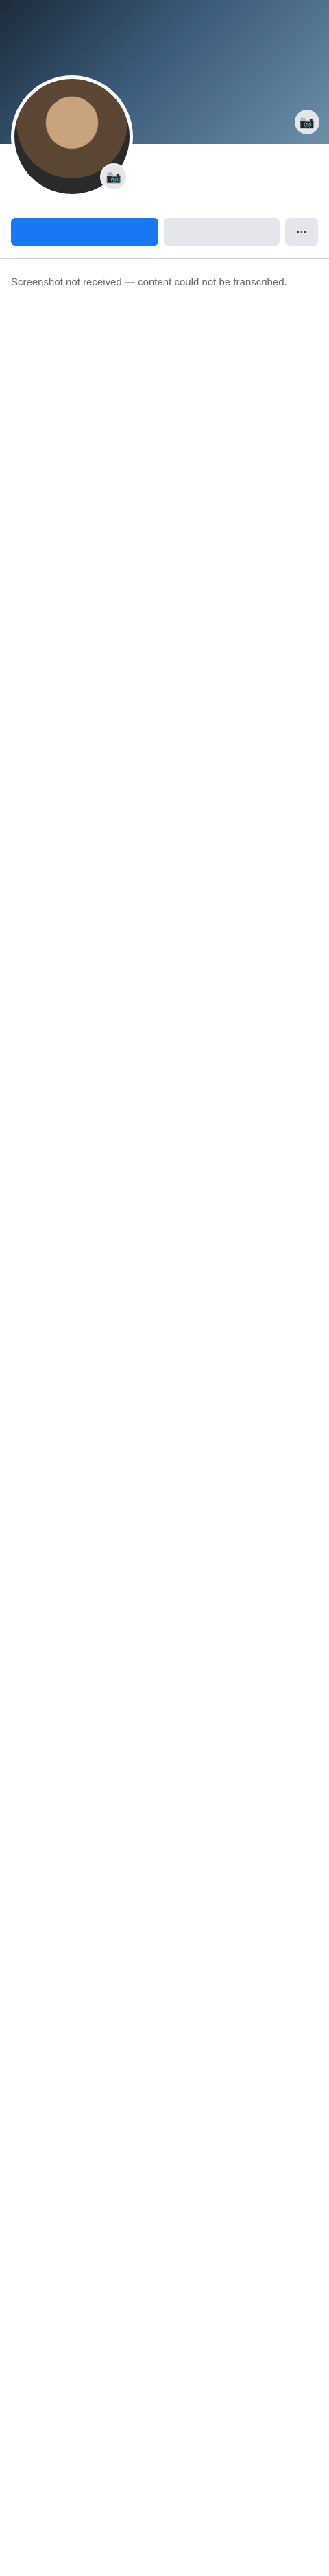  I want to click on profile-actions: ⋯, so click(164, 232).